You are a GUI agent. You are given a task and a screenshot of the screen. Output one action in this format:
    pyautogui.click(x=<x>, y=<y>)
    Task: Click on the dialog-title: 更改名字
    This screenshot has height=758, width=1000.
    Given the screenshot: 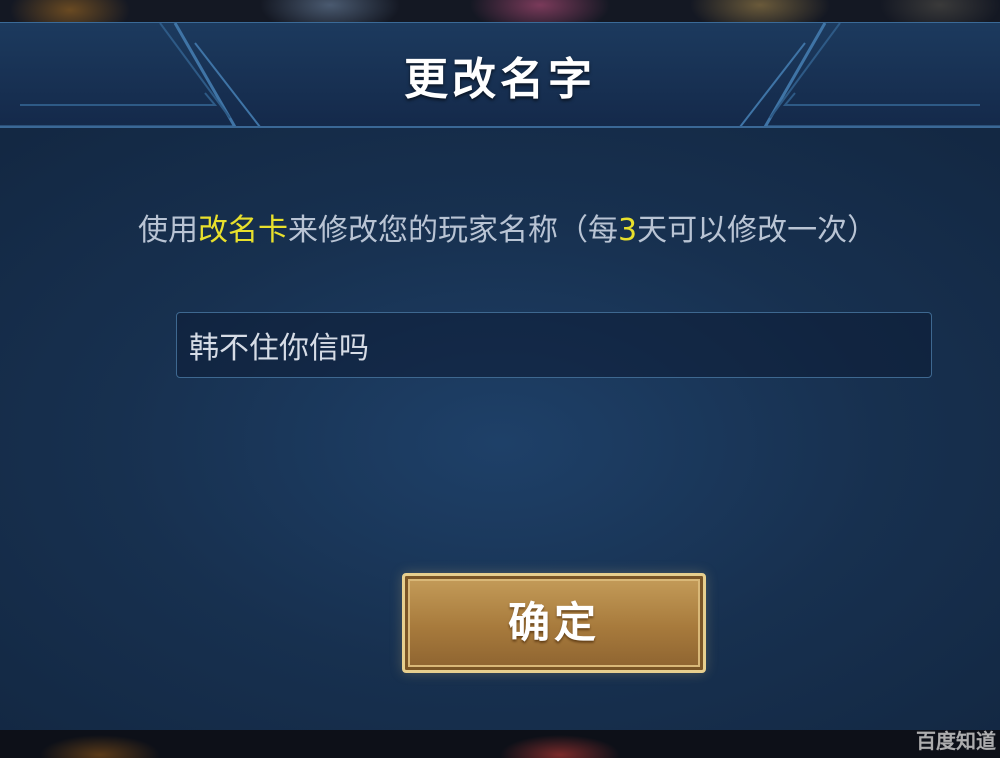 What is the action you would take?
    pyautogui.click(x=500, y=79)
    